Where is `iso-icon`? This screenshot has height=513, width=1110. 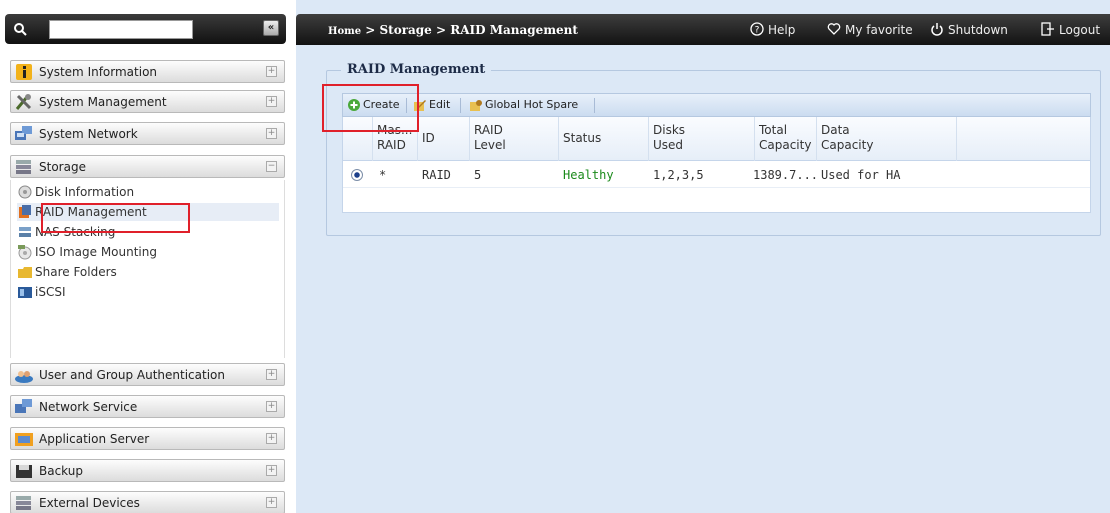 iso-icon is located at coordinates (25, 252).